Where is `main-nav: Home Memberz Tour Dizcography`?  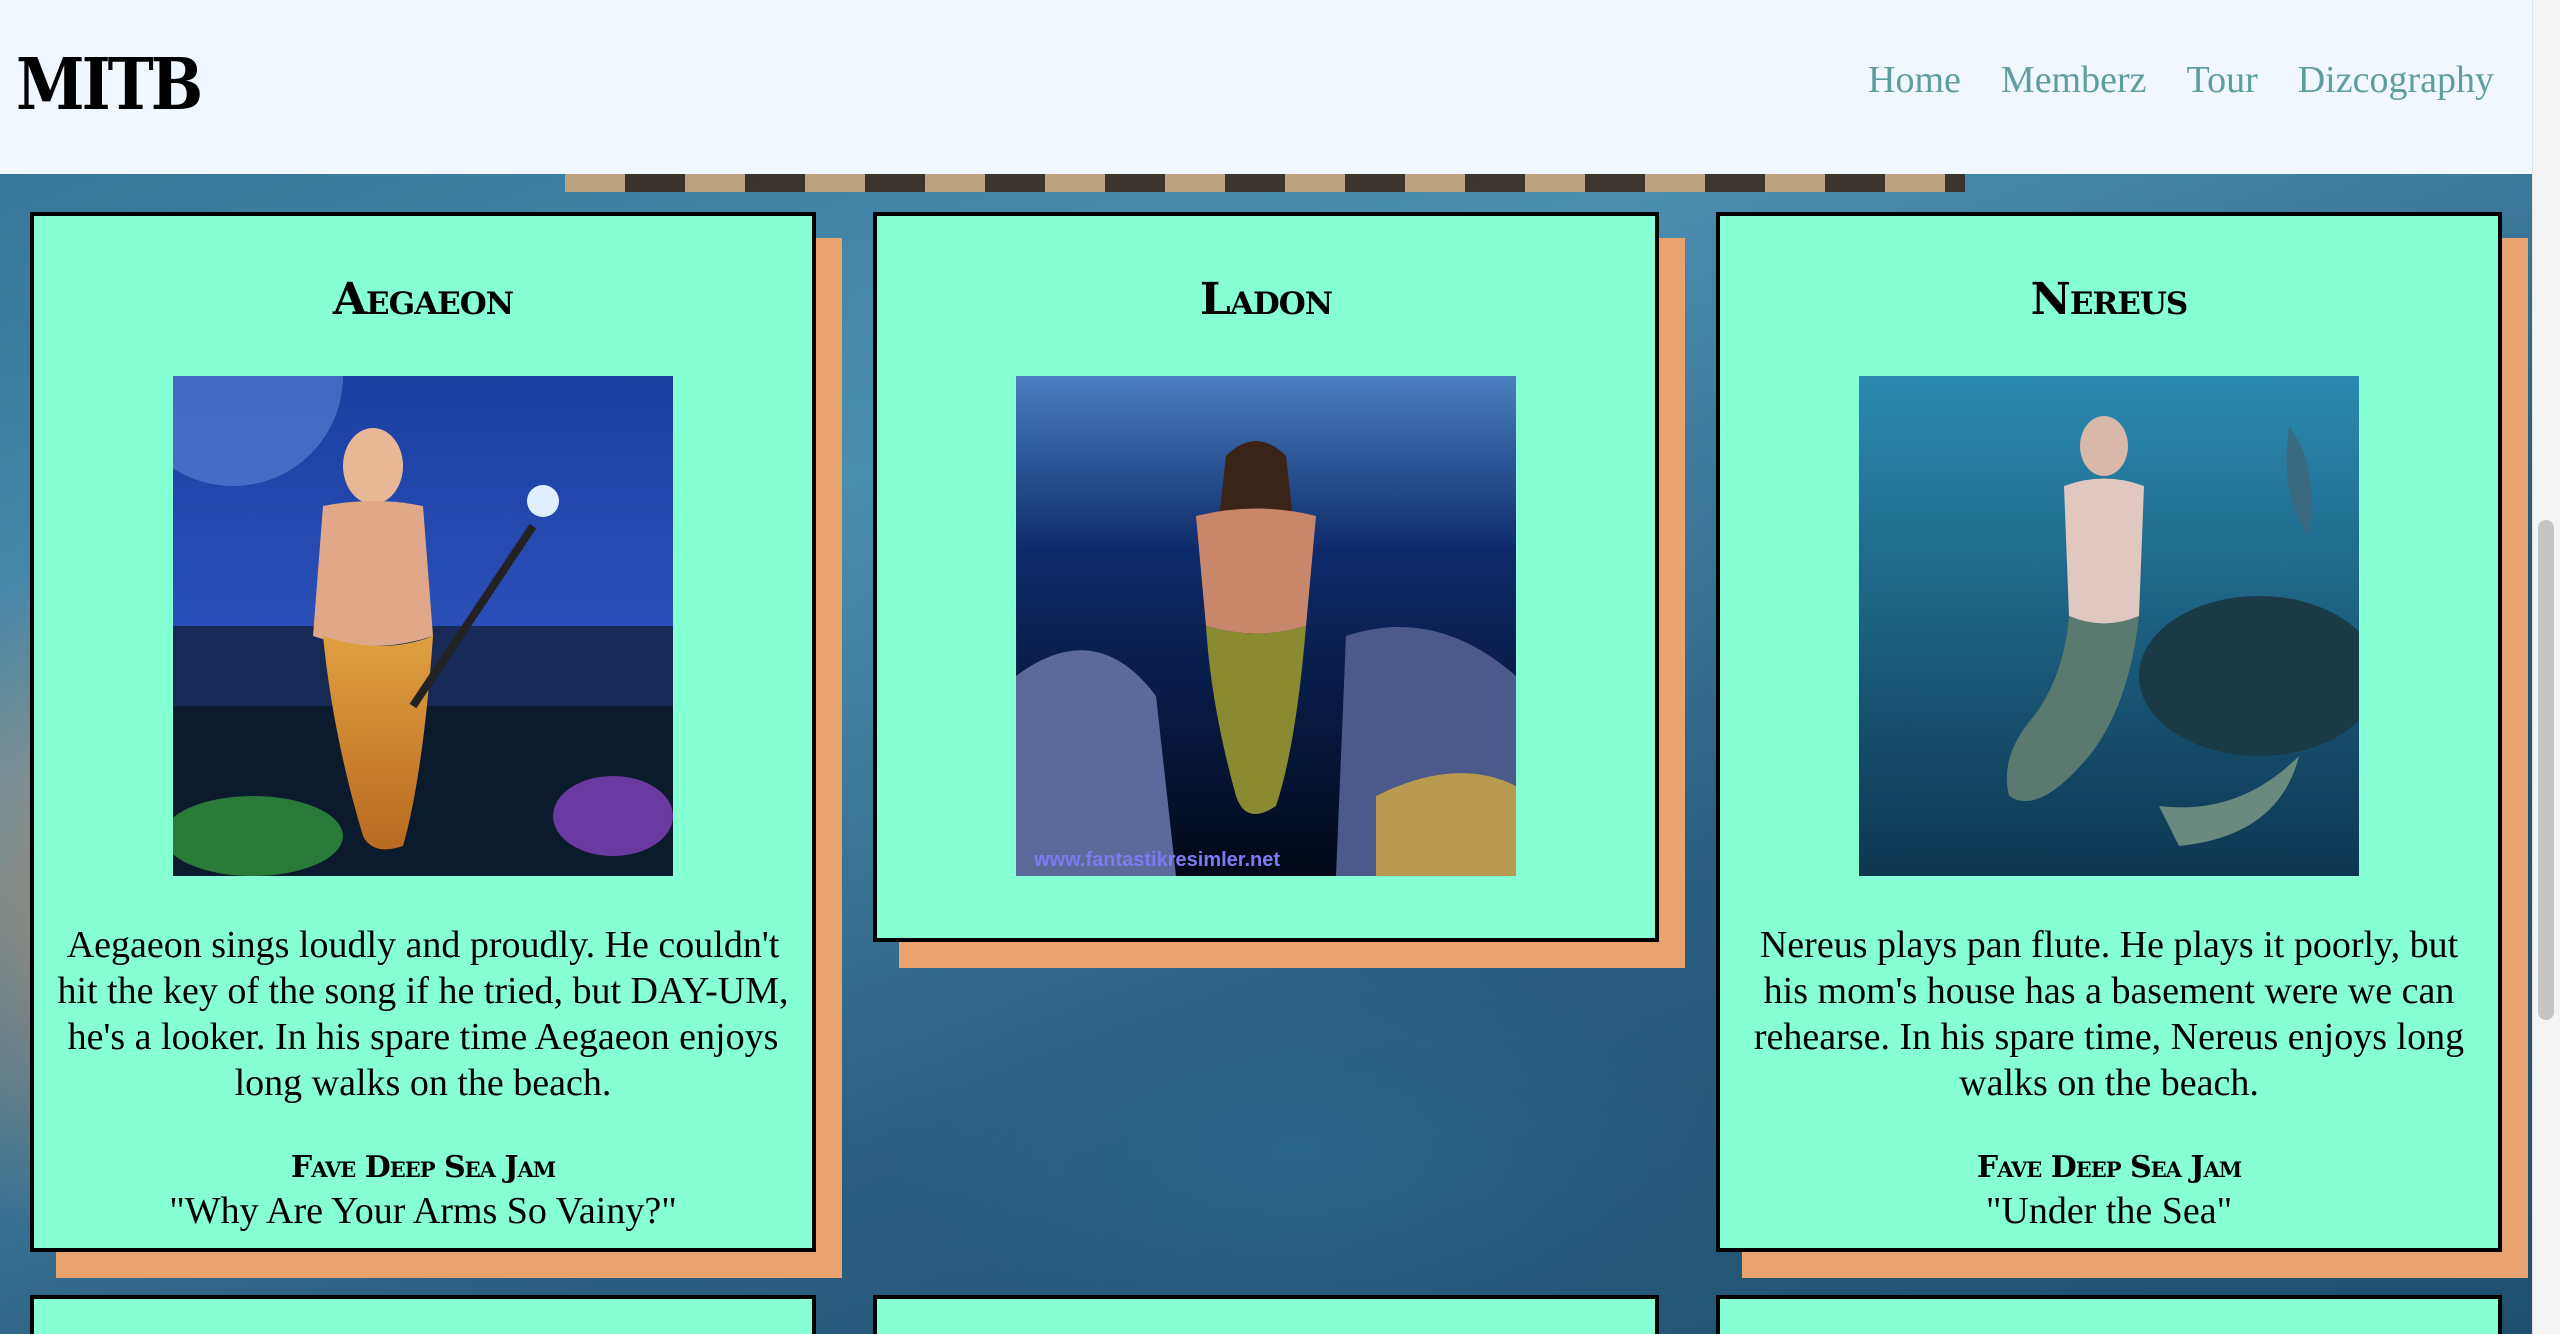
main-nav: Home Memberz Tour Dizcography is located at coordinates (2181, 80).